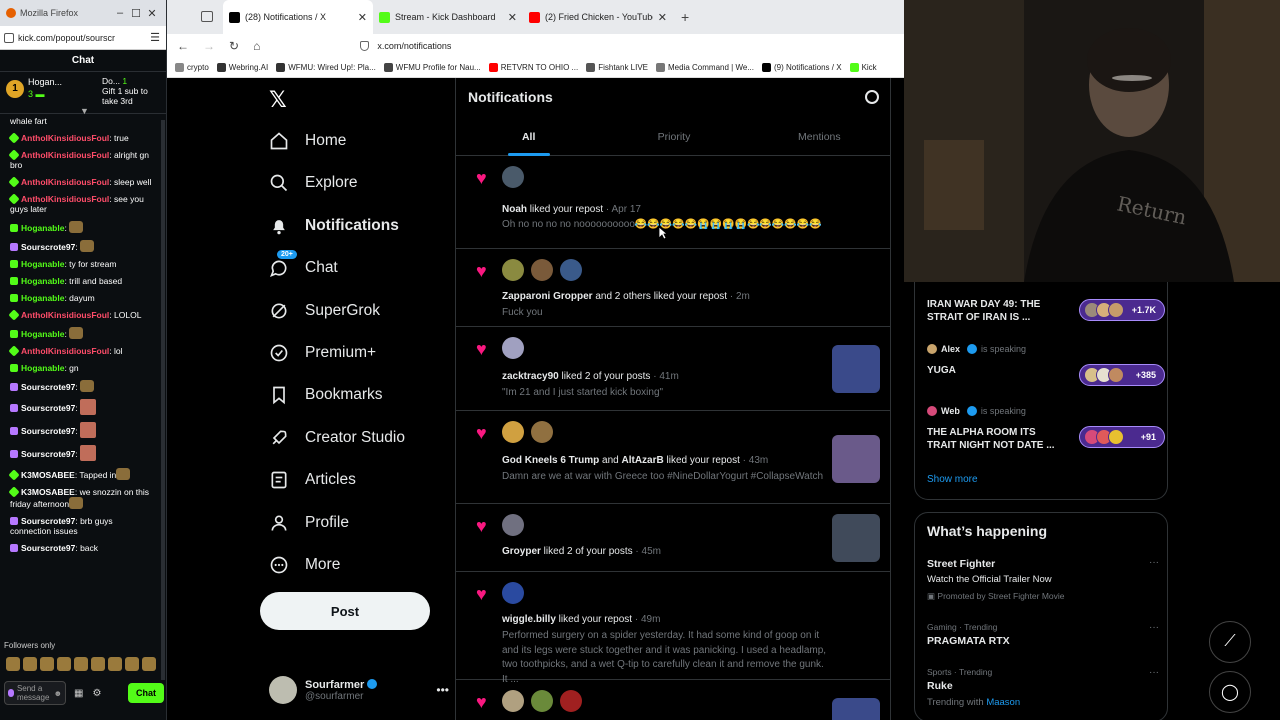 This screenshot has height=720, width=1280. What do you see at coordinates (550, 460) in the screenshot?
I see `user-name: God Kneels 6 Trump` at bounding box center [550, 460].